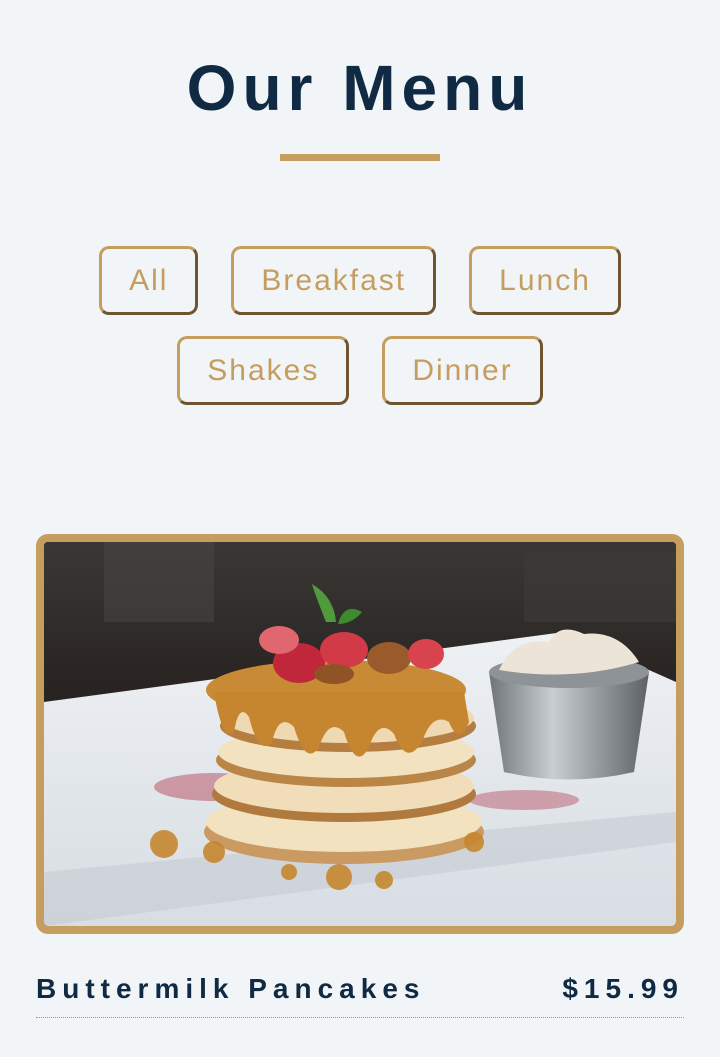 The image size is (720, 1057). What do you see at coordinates (360, 88) in the screenshot?
I see `page-title: Our Menu` at bounding box center [360, 88].